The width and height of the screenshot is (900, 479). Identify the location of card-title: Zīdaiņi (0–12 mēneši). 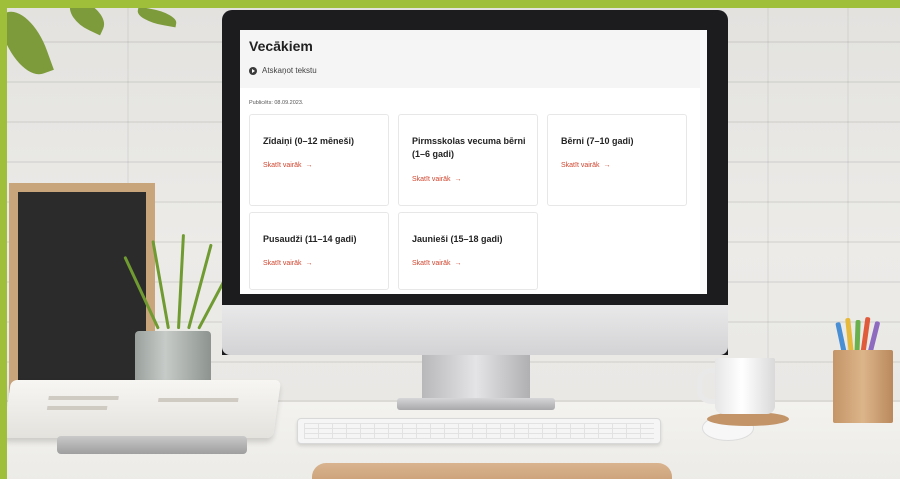
(309, 141).